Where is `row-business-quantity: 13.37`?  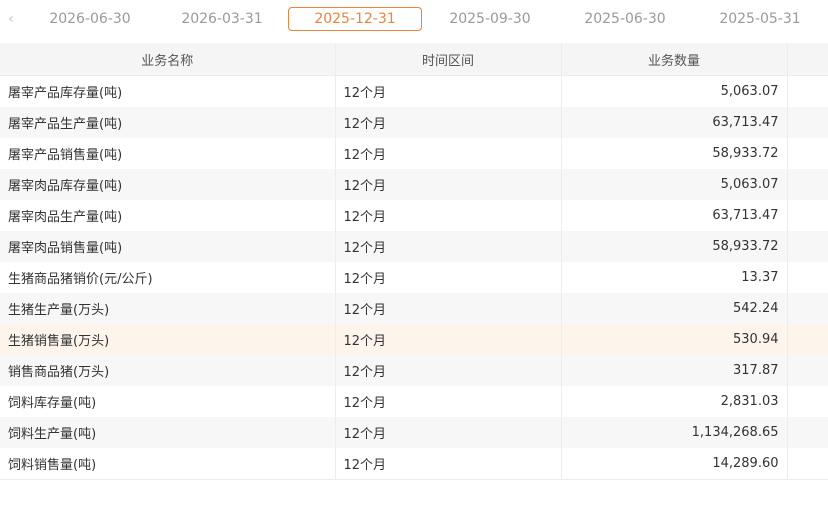
row-business-quantity: 13.37 is located at coordinates (674, 277).